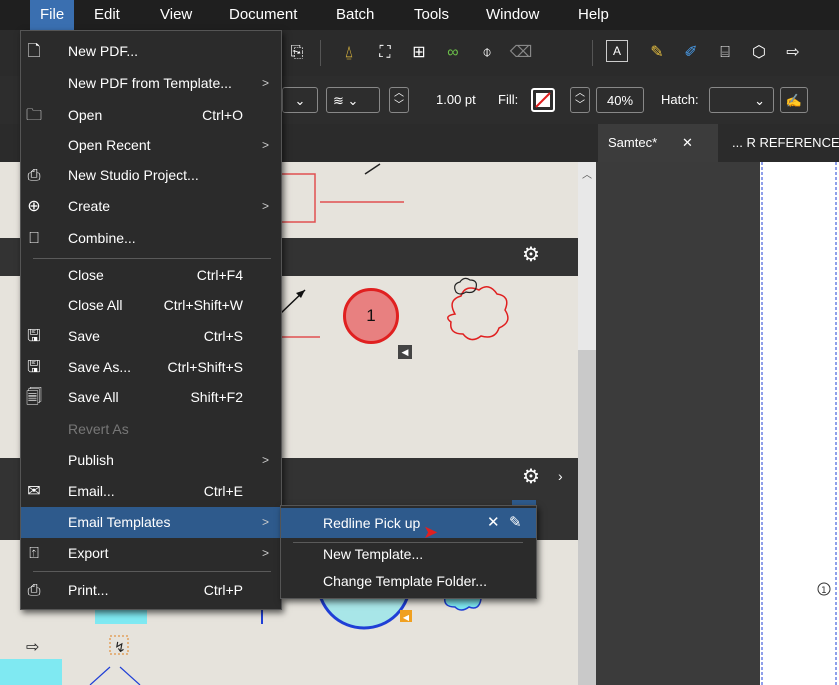  What do you see at coordinates (151, 115) in the screenshot?
I see `menu-item-open: 🗀 Open Ctrl+O` at bounding box center [151, 115].